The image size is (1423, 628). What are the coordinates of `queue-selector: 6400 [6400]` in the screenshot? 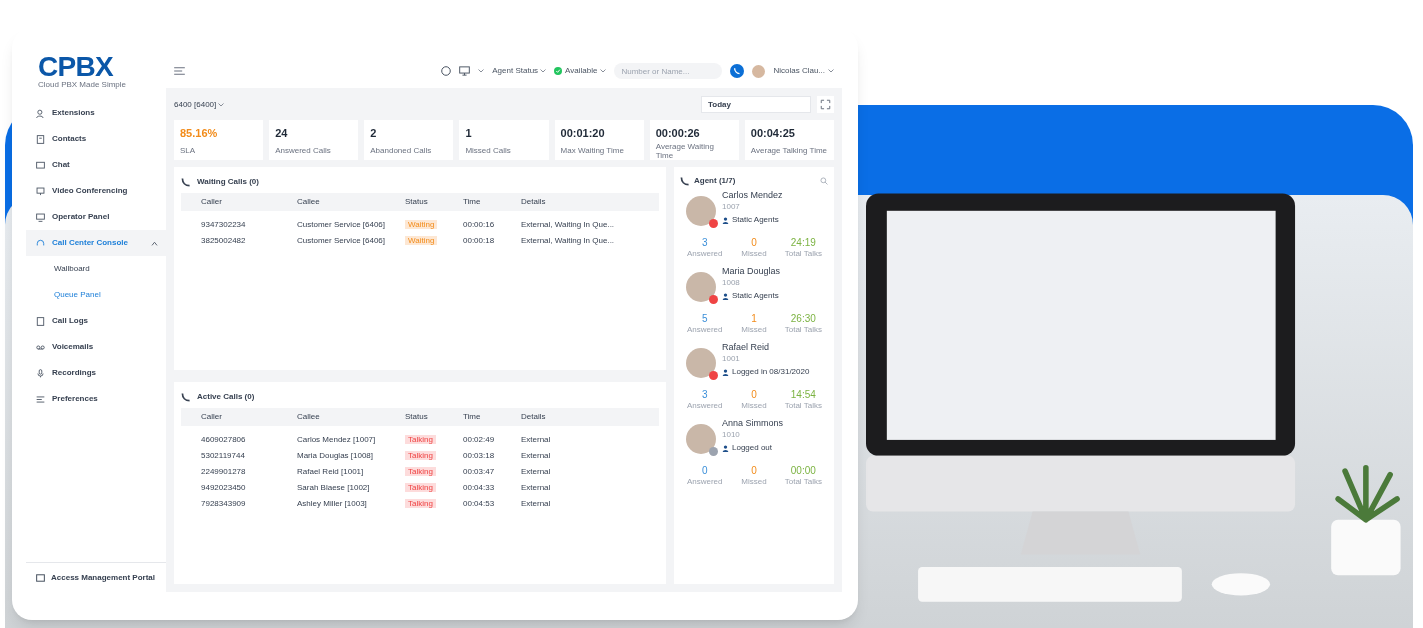 It's located at (195, 104).